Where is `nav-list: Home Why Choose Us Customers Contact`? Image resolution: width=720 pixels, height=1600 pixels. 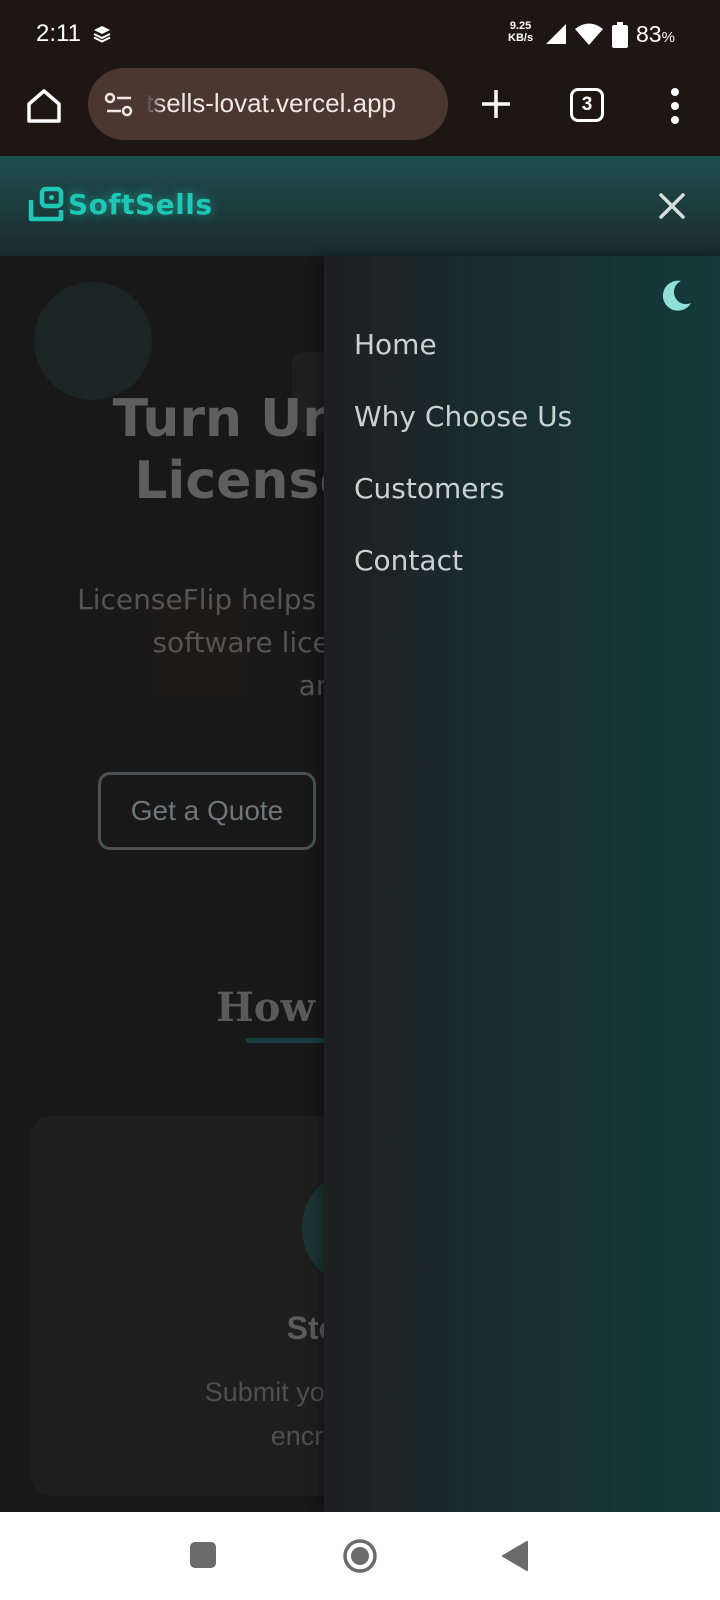 nav-list: Home Why Choose Us Customers Contact is located at coordinates (463, 452).